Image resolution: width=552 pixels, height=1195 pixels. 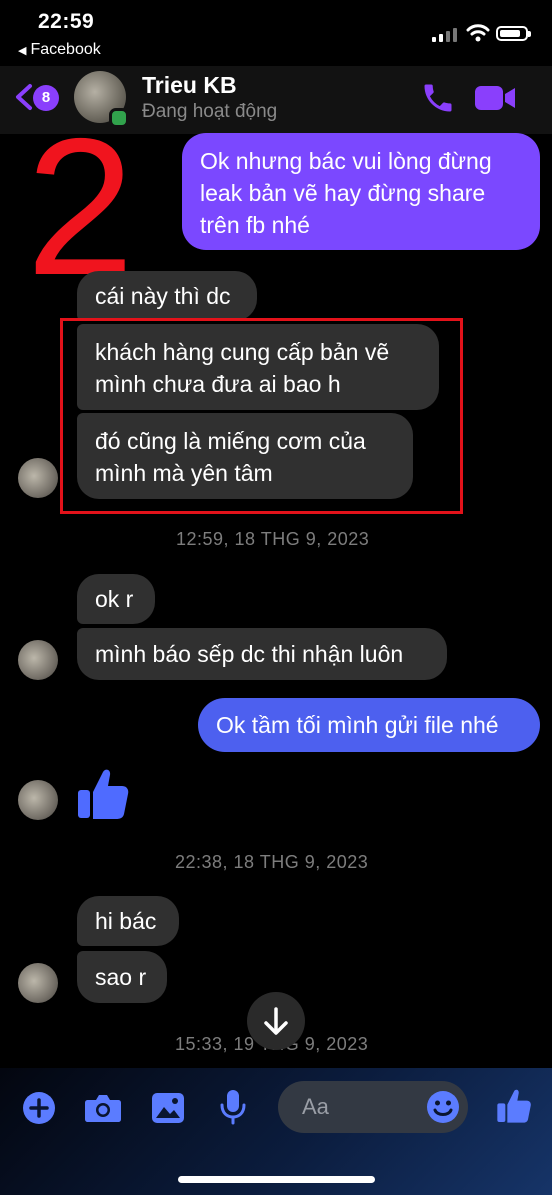 What do you see at coordinates (66, 21) in the screenshot?
I see `status-time: 22:59` at bounding box center [66, 21].